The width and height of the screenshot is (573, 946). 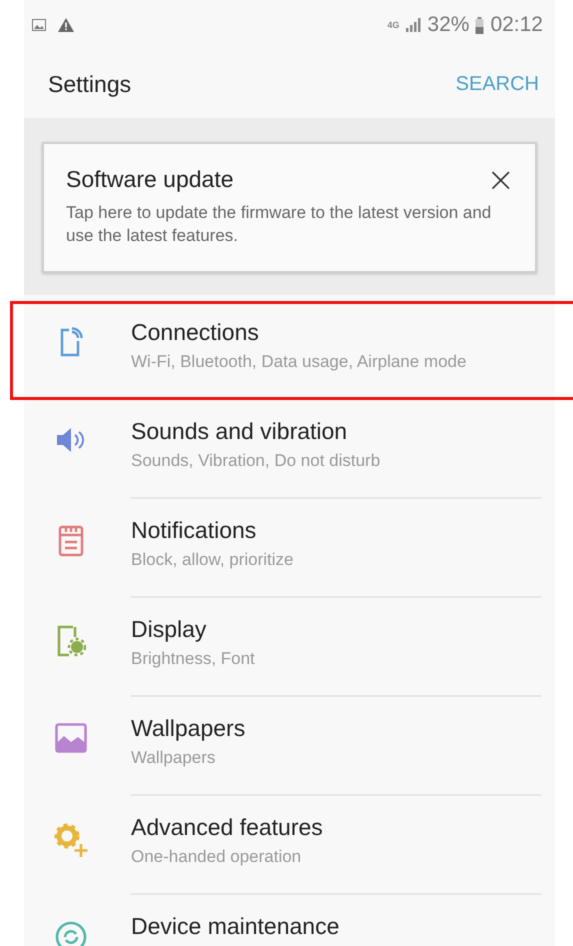 I want to click on item-subtitle: Sounds, Vibration, Do not disturb, so click(x=256, y=461).